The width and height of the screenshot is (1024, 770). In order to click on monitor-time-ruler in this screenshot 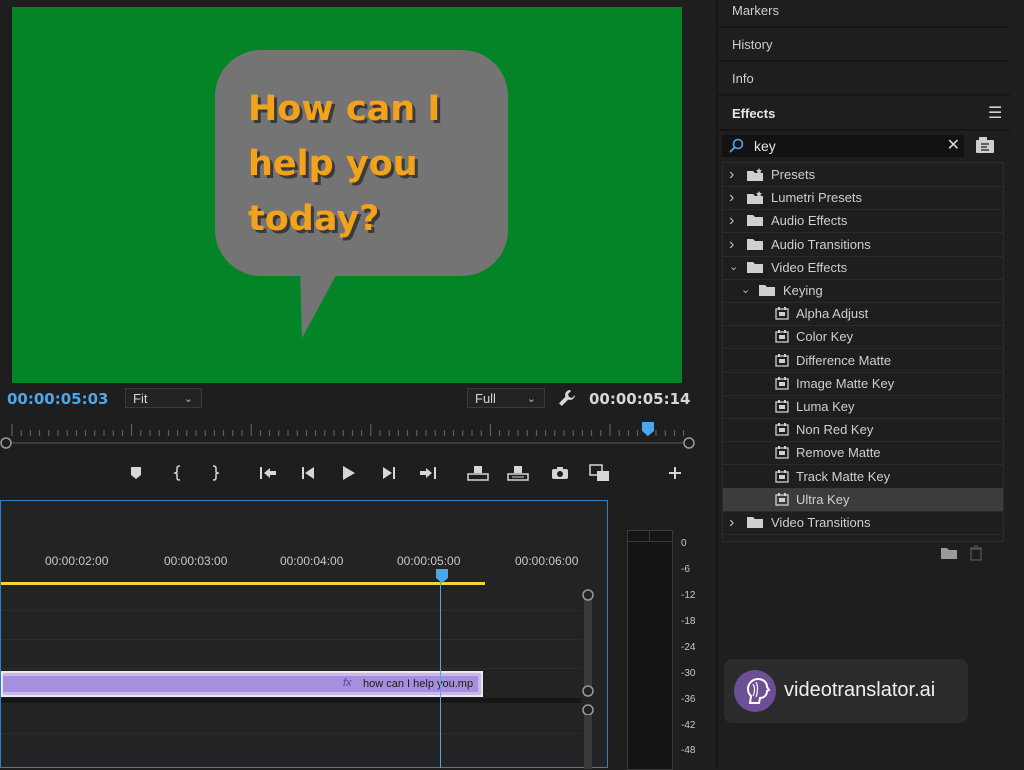, I will do `click(356, 435)`.